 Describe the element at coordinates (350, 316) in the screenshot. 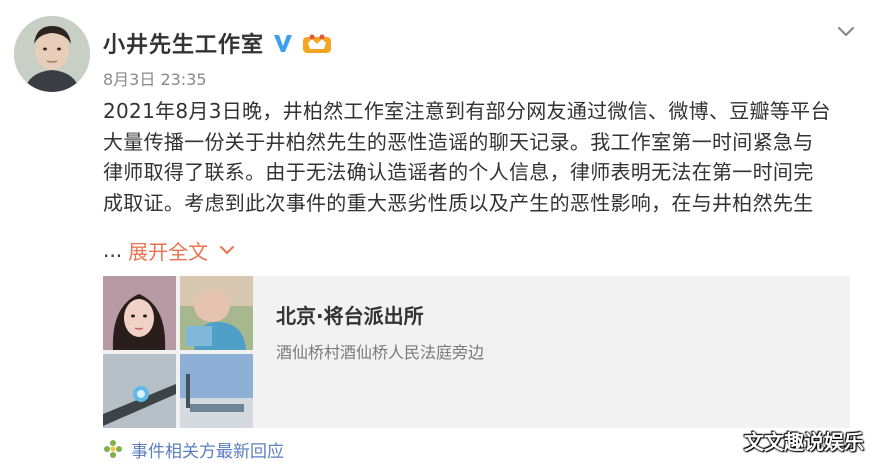

I see `place-name: 北京·将台派出所` at that location.